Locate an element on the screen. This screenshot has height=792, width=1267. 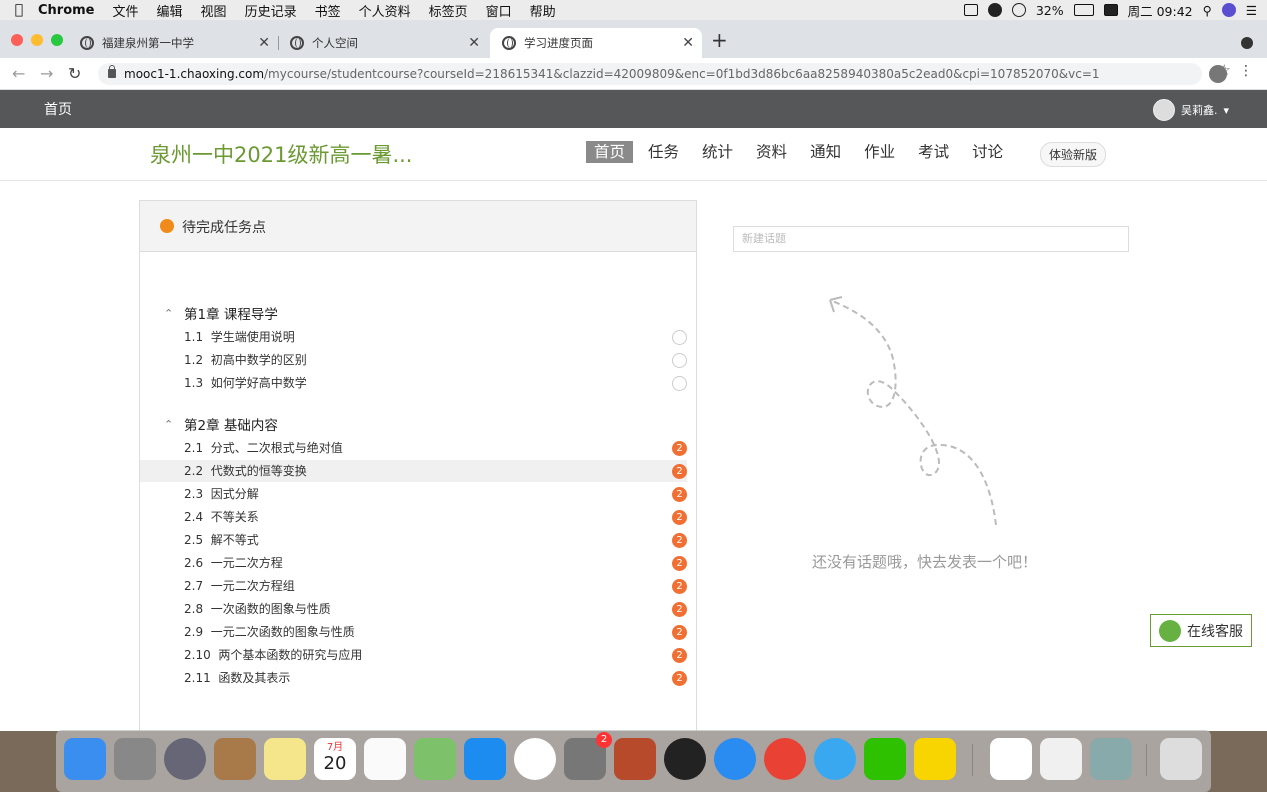
archive-utility-icon is located at coordinates (635, 759).